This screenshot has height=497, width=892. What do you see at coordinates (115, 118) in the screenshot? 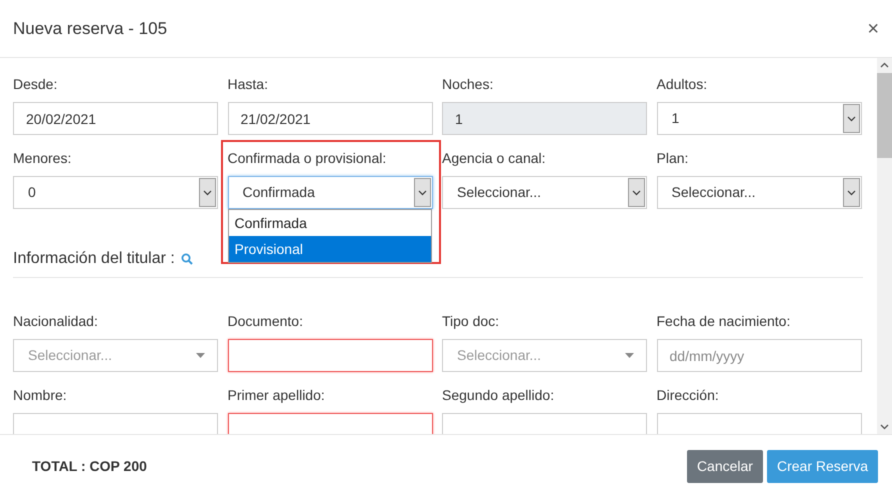
I see `input-field: 20/02/2021` at bounding box center [115, 118].